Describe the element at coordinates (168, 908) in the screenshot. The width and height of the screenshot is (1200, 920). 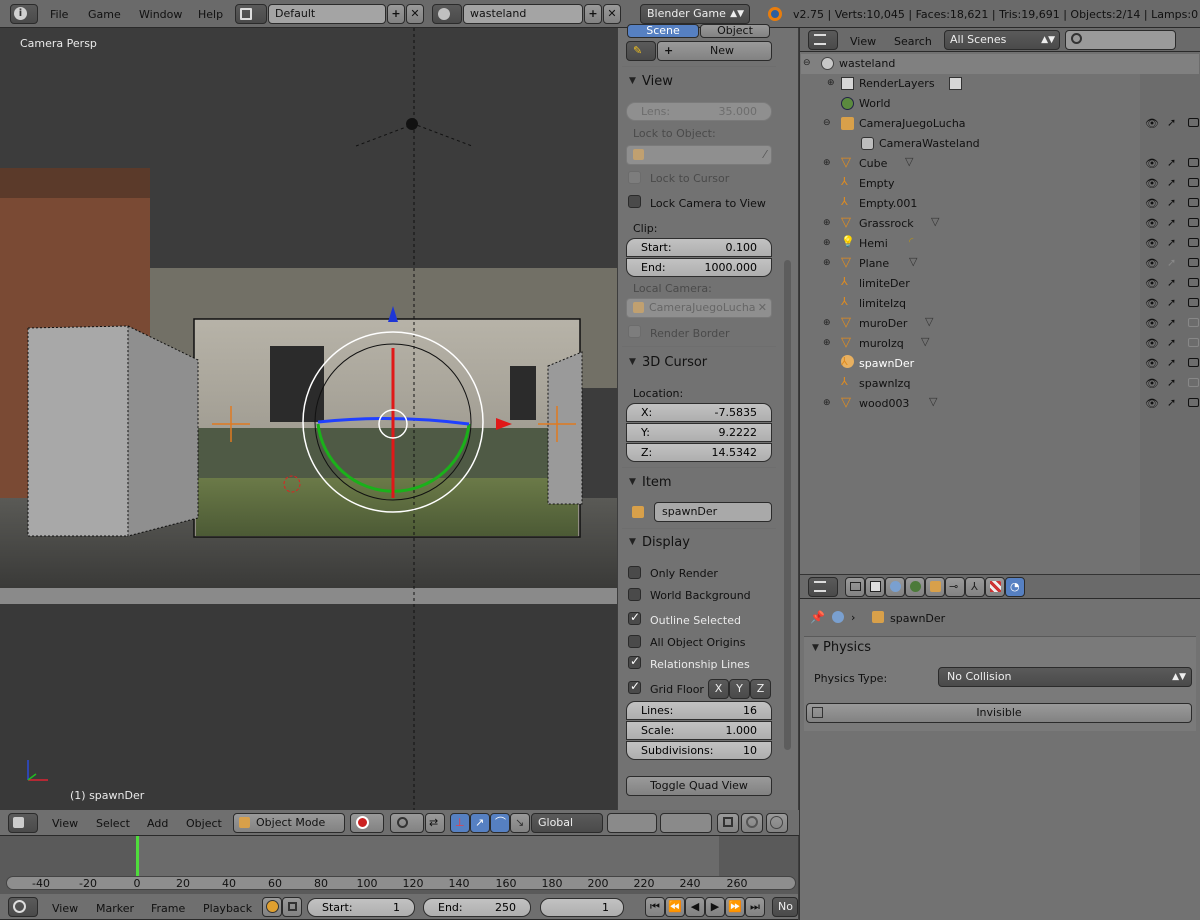
I see `timeline-menu-frame: Frame` at that location.